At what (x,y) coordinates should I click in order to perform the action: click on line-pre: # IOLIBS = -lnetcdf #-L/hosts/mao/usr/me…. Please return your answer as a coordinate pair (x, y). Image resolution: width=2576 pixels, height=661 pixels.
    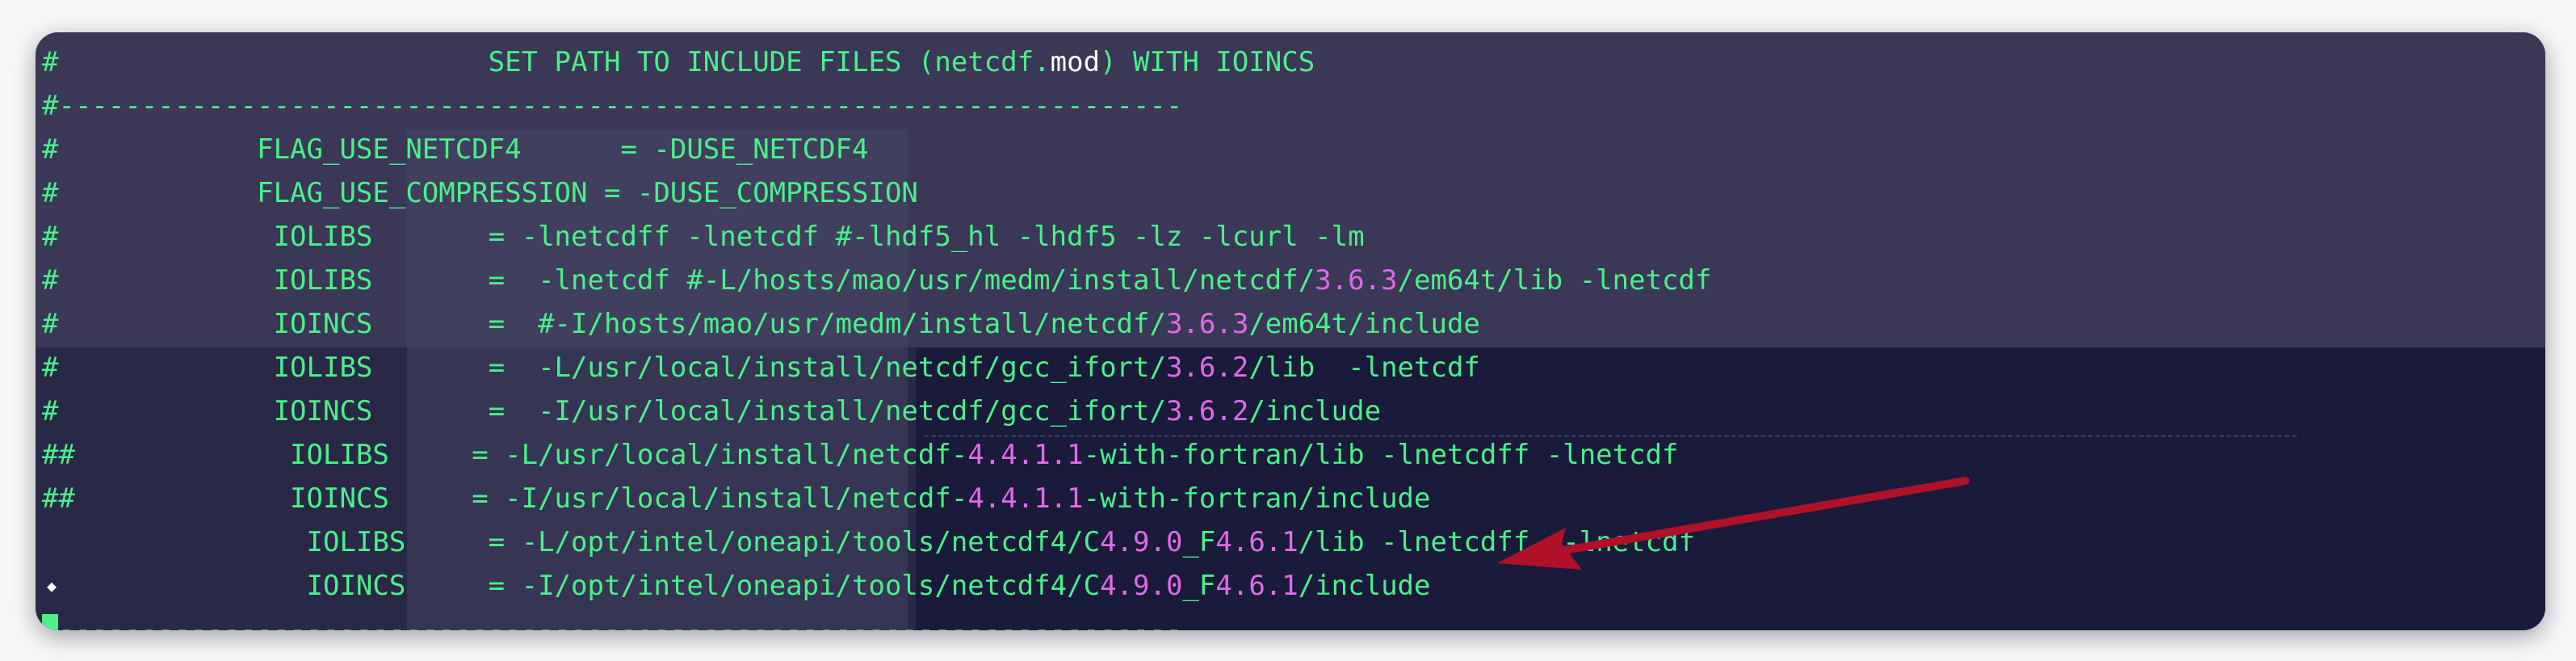
    Looking at the image, I should click on (678, 280).